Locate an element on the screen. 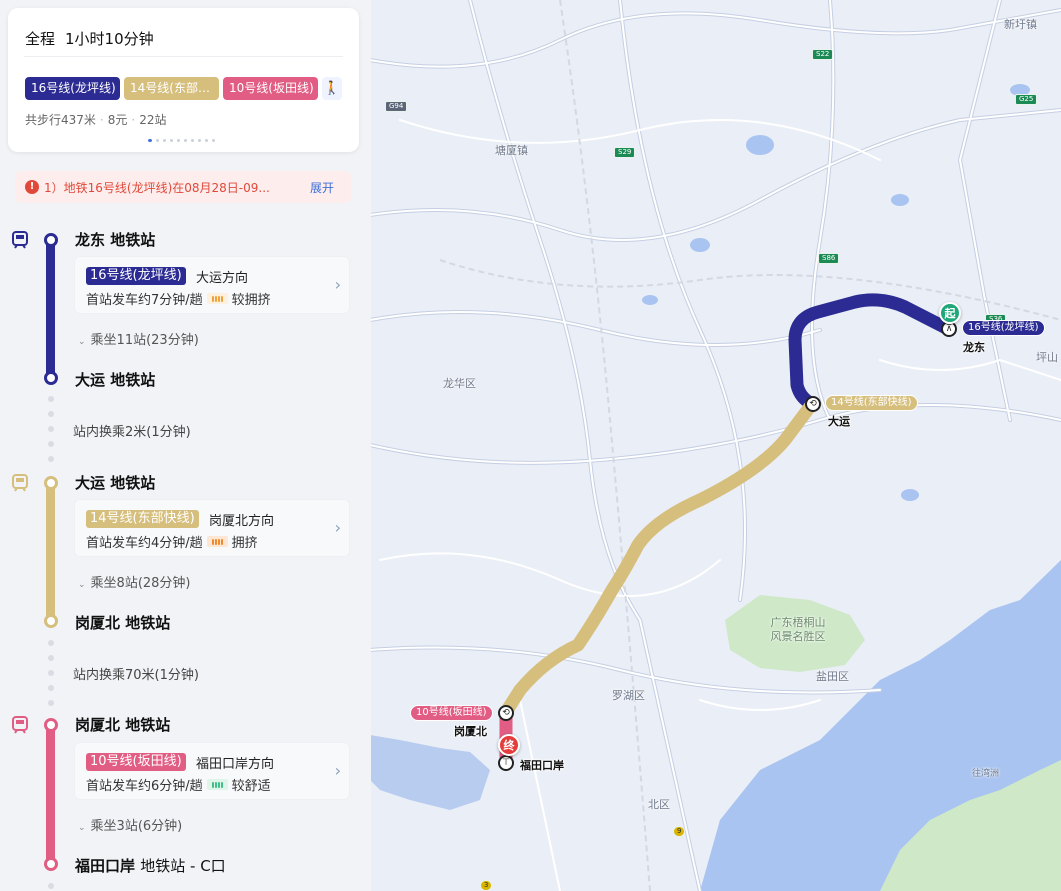  node-longdong is located at coordinates (51, 240).